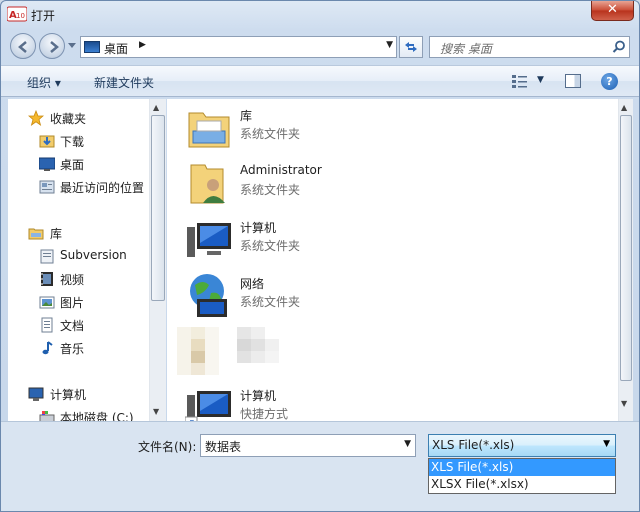 Image resolution: width=640 pixels, height=512 pixels. Describe the element at coordinates (68, 119) in the screenshot. I see `sidebar-item-label: 收藏夹` at that location.